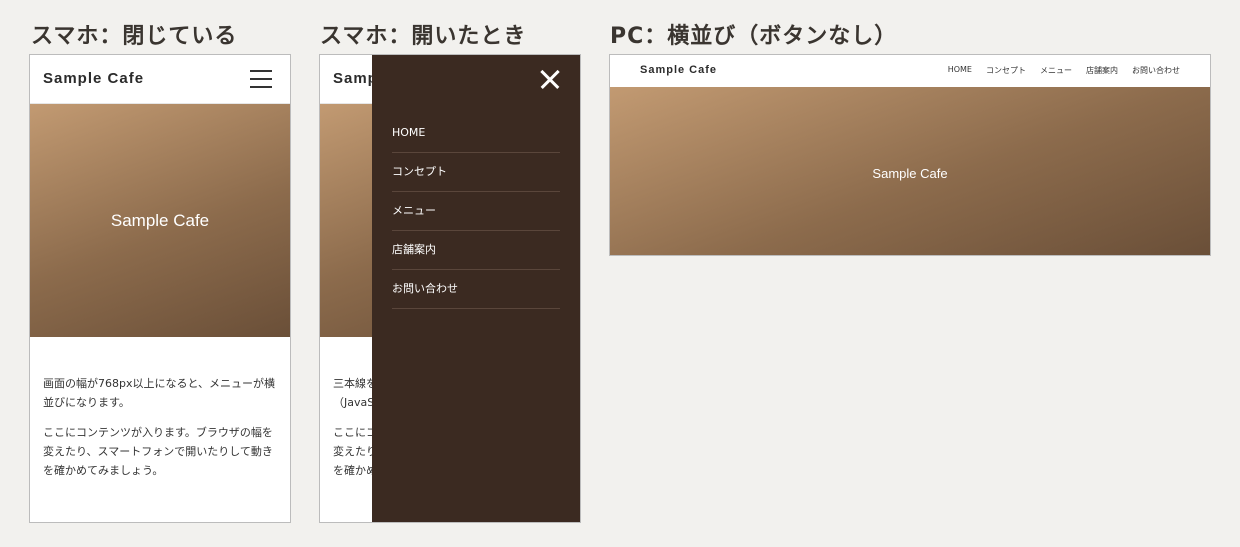 This screenshot has height=547, width=1240. I want to click on drawer-item-store: 店舗案内, so click(476, 250).